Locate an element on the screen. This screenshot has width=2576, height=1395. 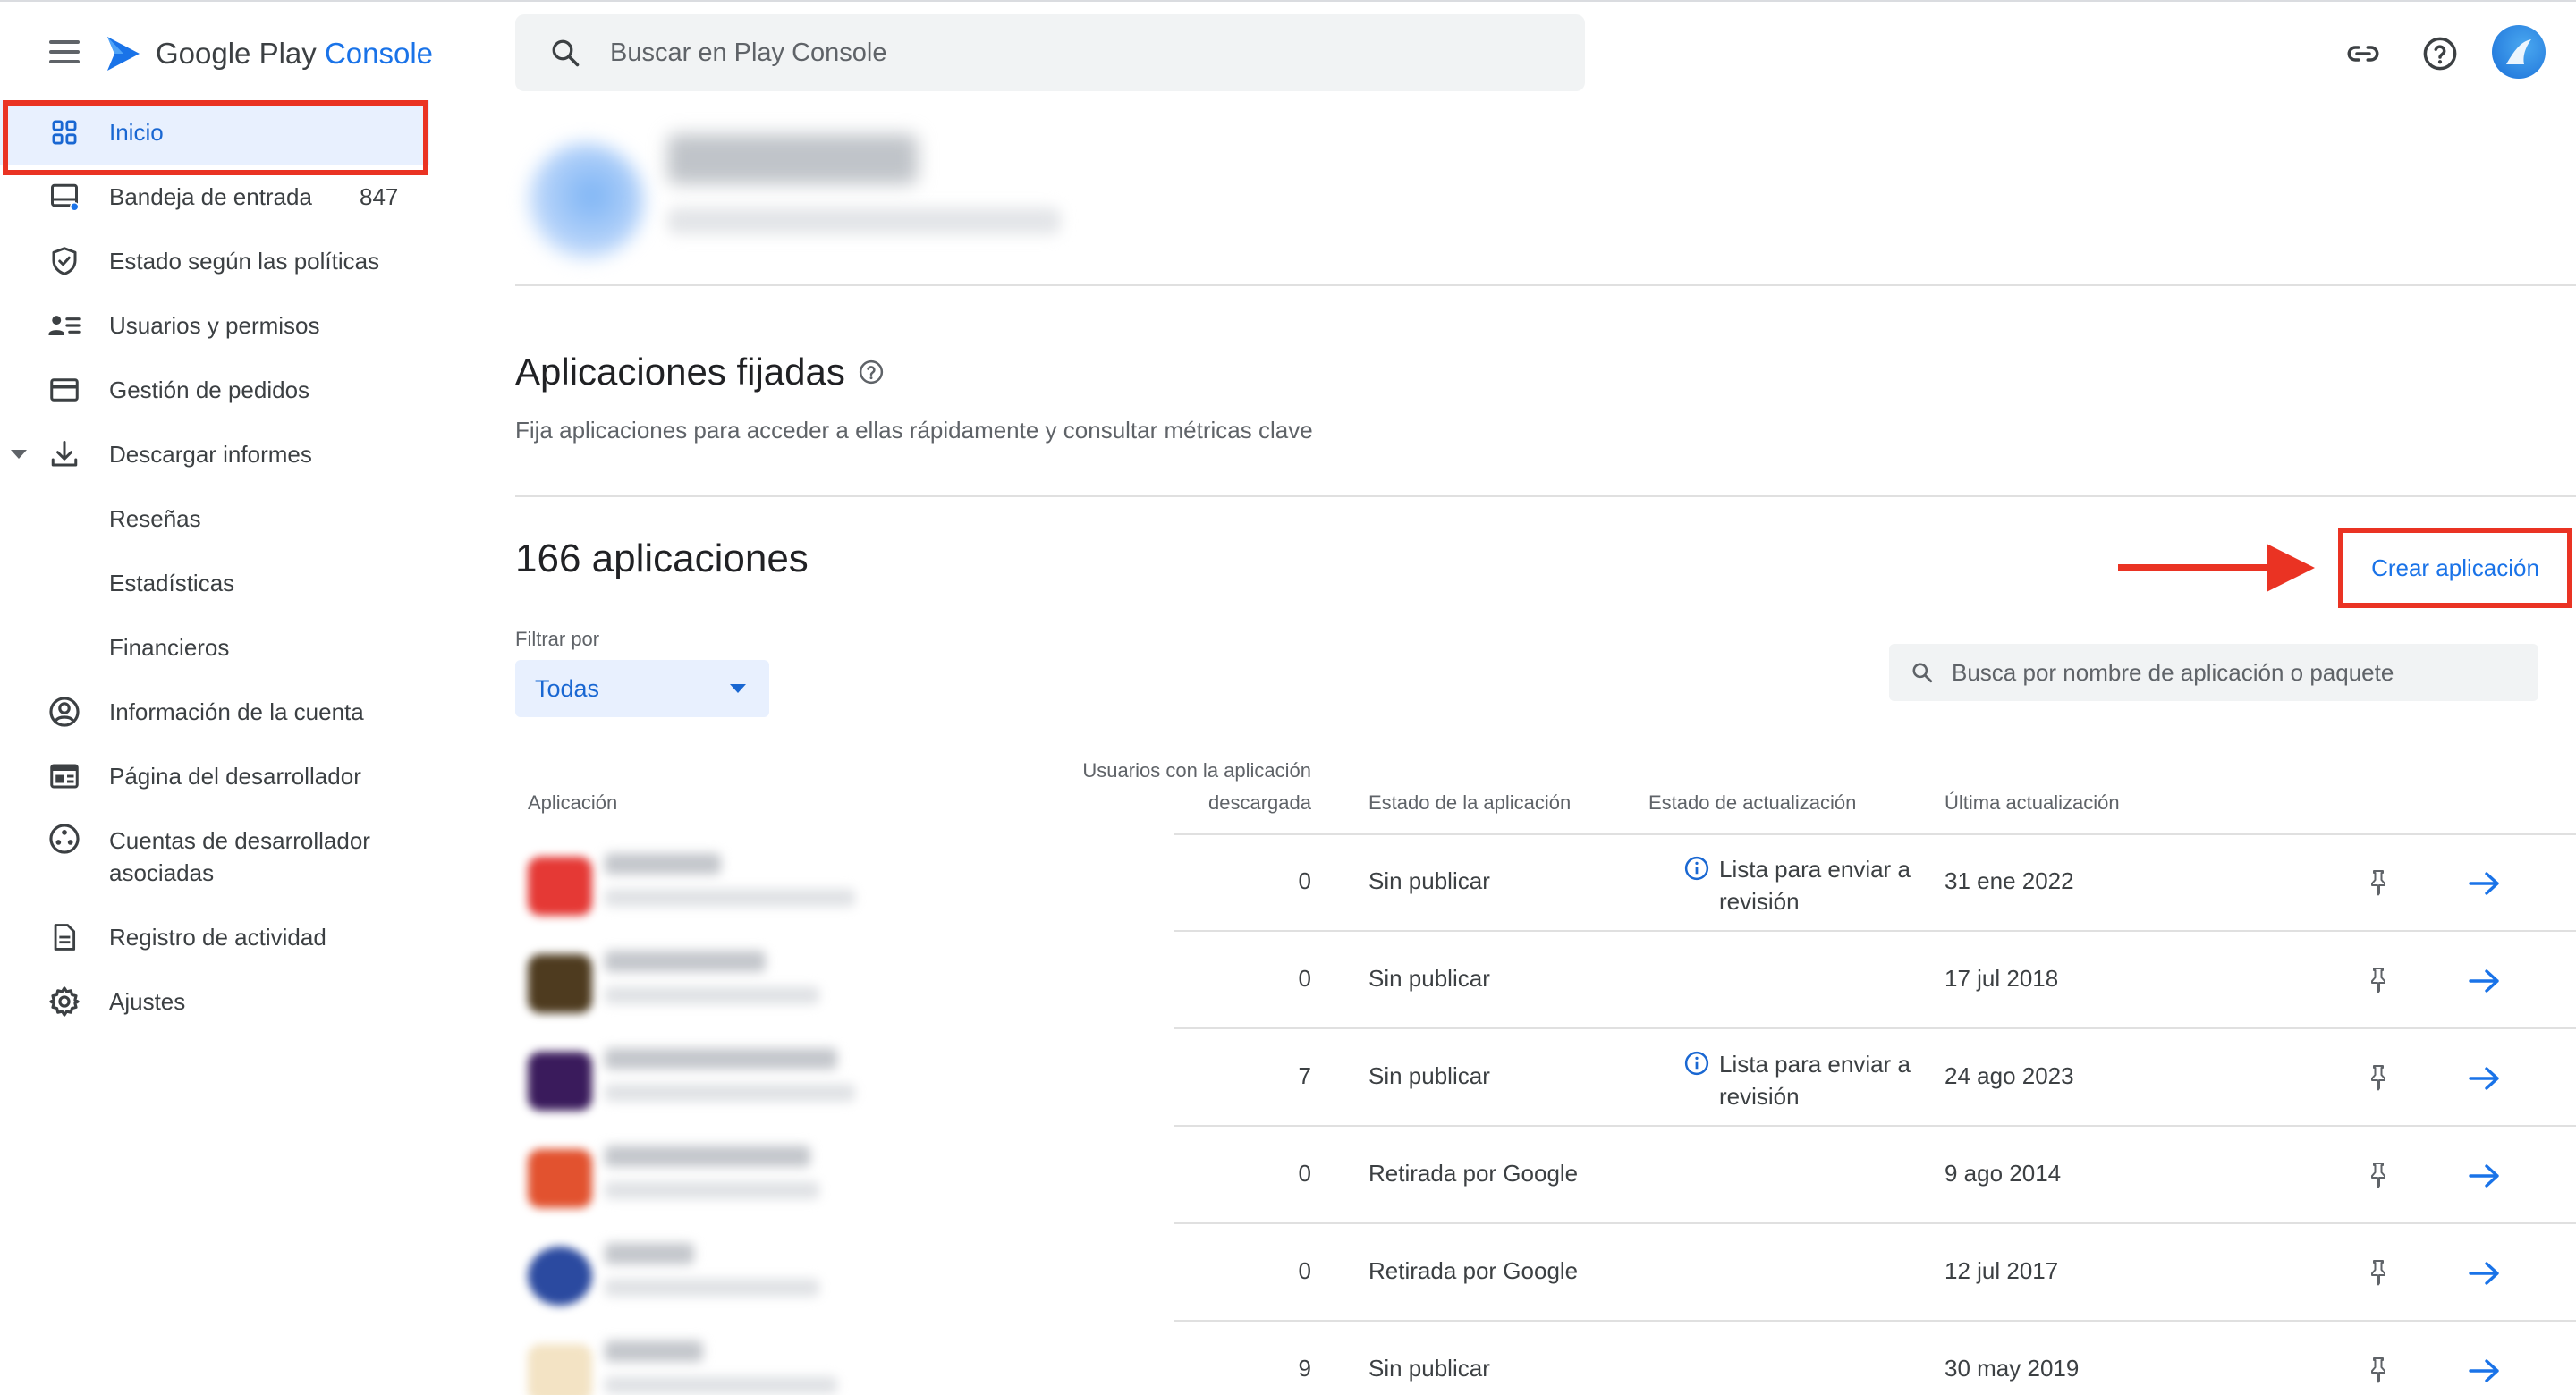
section-divider is located at coordinates (1545, 496).